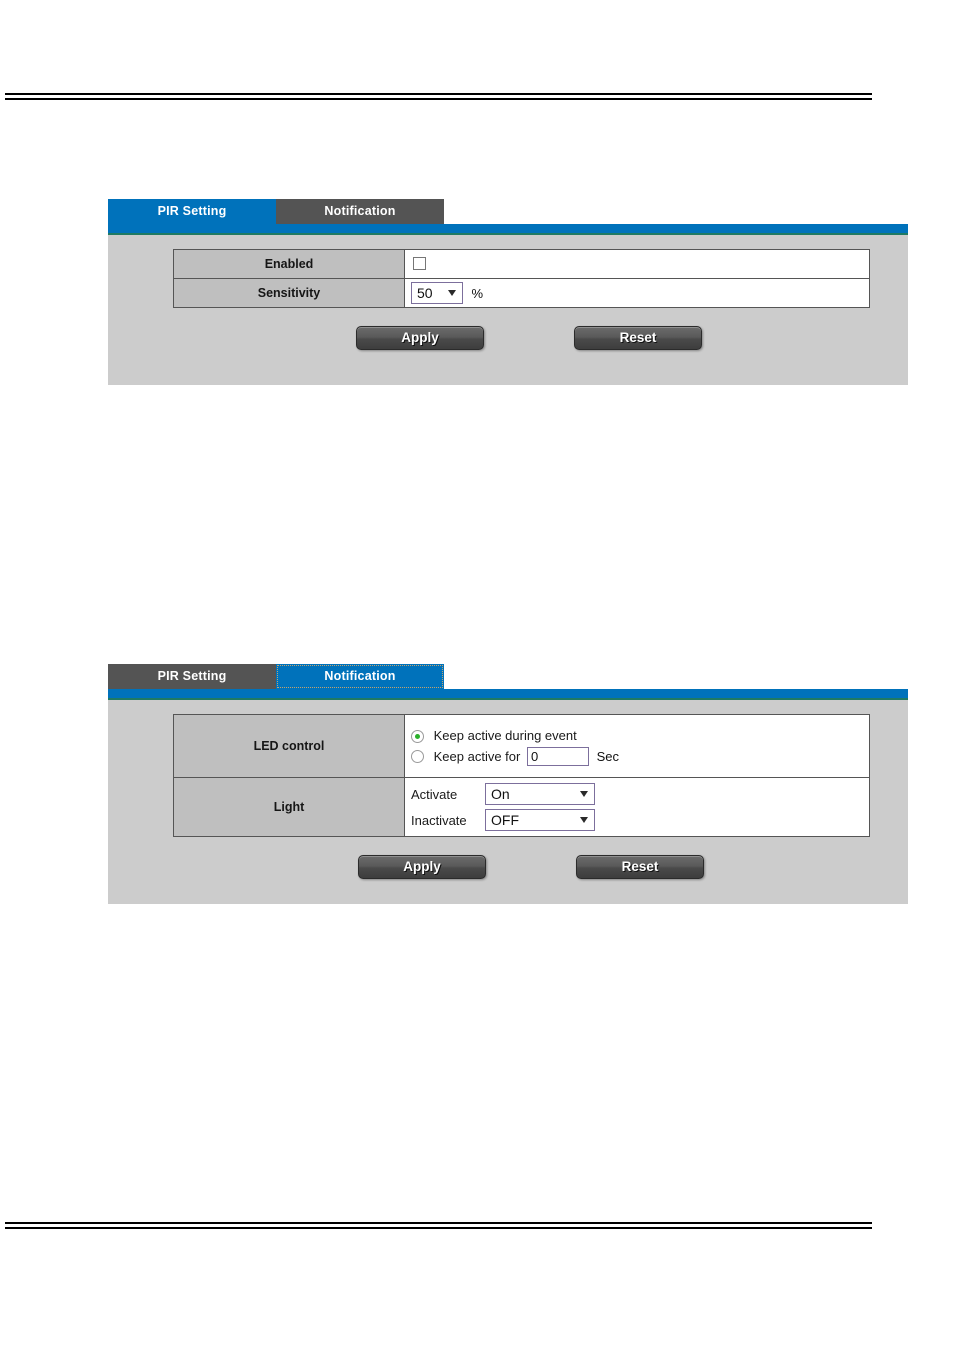 This screenshot has height=1350, width=954. I want to click on tab-notification: Notification, so click(360, 211).